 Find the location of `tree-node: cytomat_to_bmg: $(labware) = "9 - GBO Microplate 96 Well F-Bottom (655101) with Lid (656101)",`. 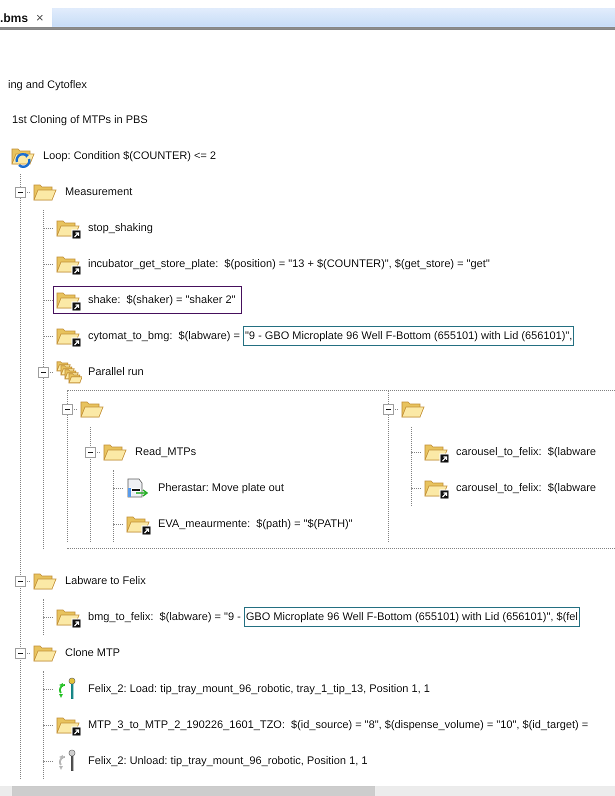

tree-node: cytomat_to_bmg: $(labware) = "9 - GBO Microplate 96 Well F-Bottom (655101) with Lid (656101)", is located at coordinates (316, 336).